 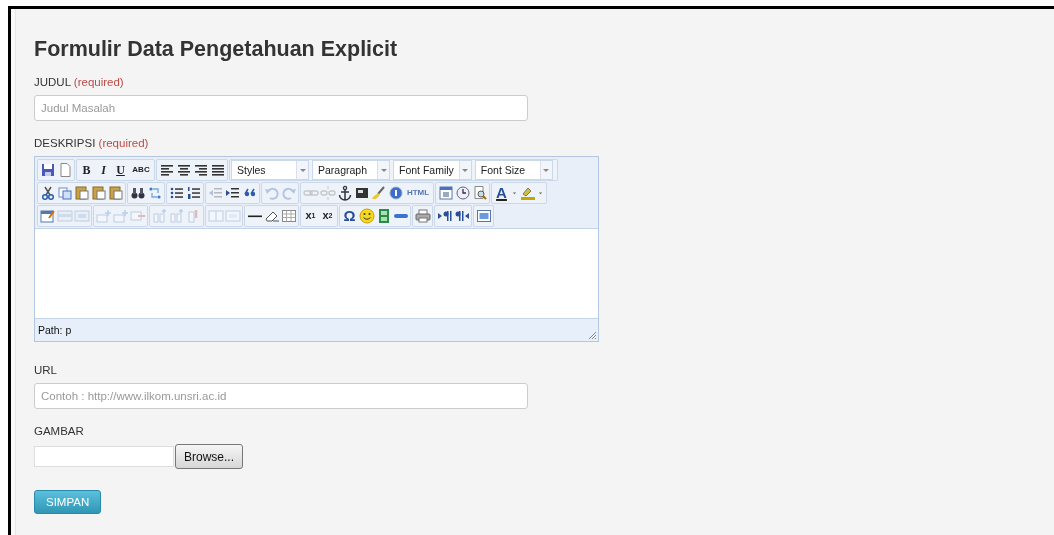 I want to click on resize-handle-icon, so click(x=592, y=335).